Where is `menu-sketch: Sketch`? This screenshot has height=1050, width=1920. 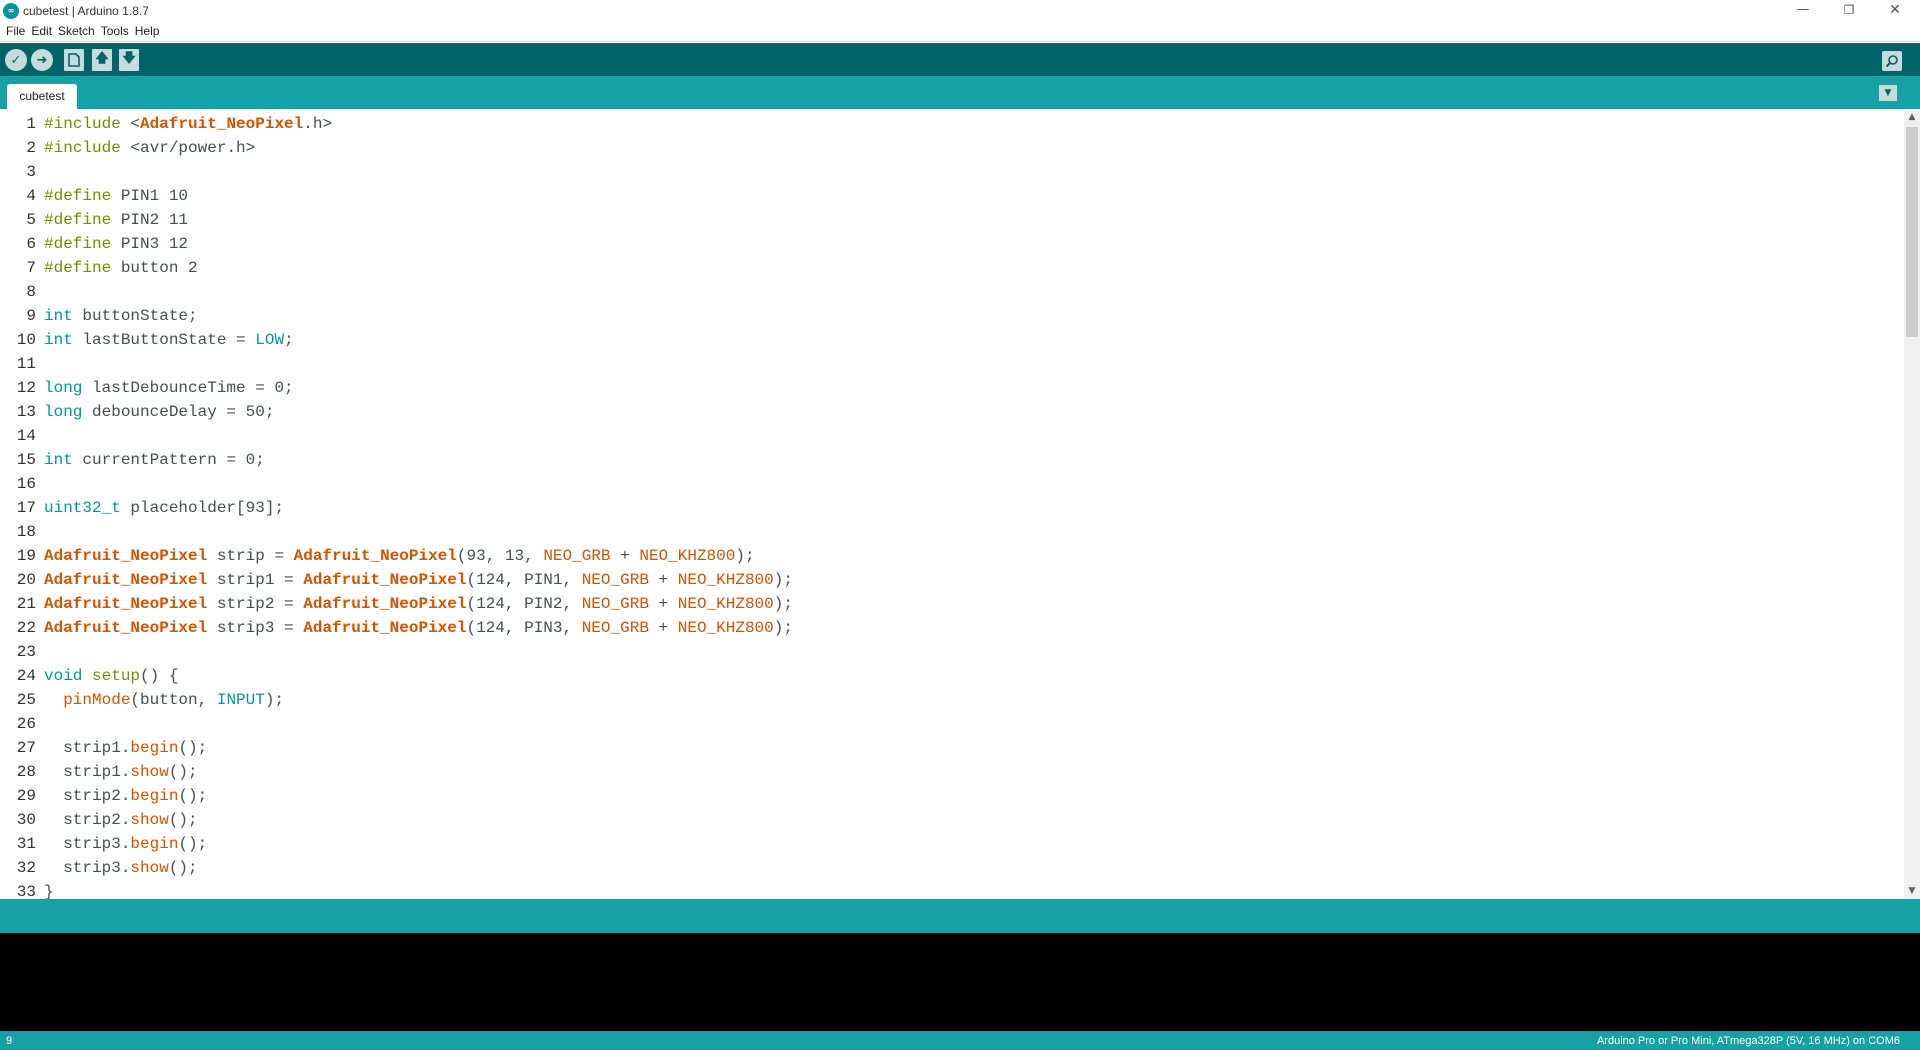
menu-sketch: Sketch is located at coordinates (77, 31).